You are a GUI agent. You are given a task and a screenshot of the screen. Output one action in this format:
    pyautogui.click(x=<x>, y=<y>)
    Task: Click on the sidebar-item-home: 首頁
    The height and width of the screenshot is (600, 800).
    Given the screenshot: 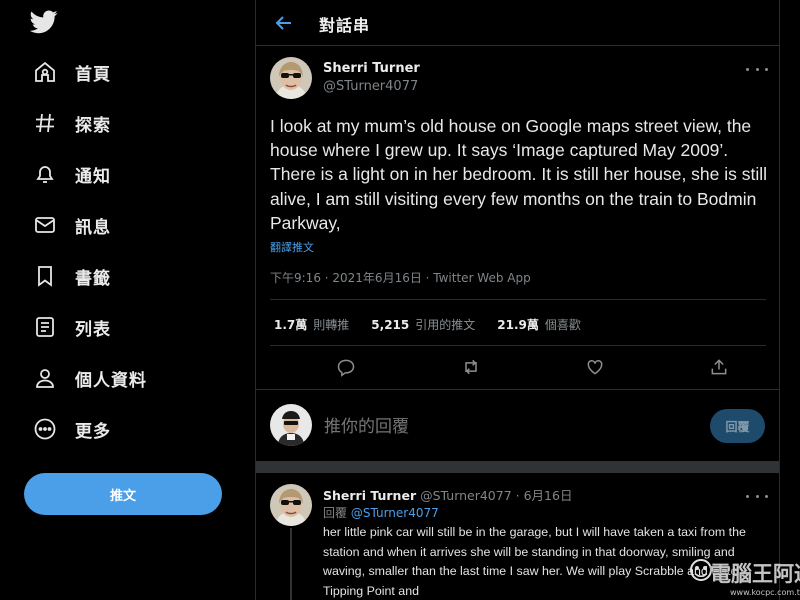 What is the action you would take?
    pyautogui.click(x=71, y=72)
    